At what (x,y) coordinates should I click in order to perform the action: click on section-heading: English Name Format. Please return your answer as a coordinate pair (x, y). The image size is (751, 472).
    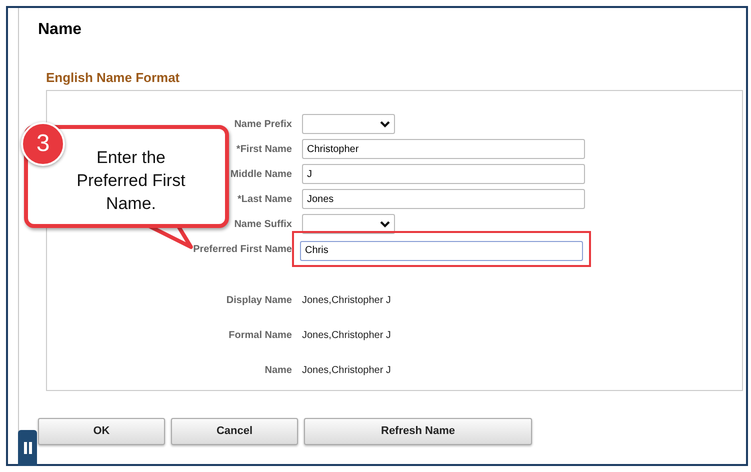
    Looking at the image, I should click on (113, 77).